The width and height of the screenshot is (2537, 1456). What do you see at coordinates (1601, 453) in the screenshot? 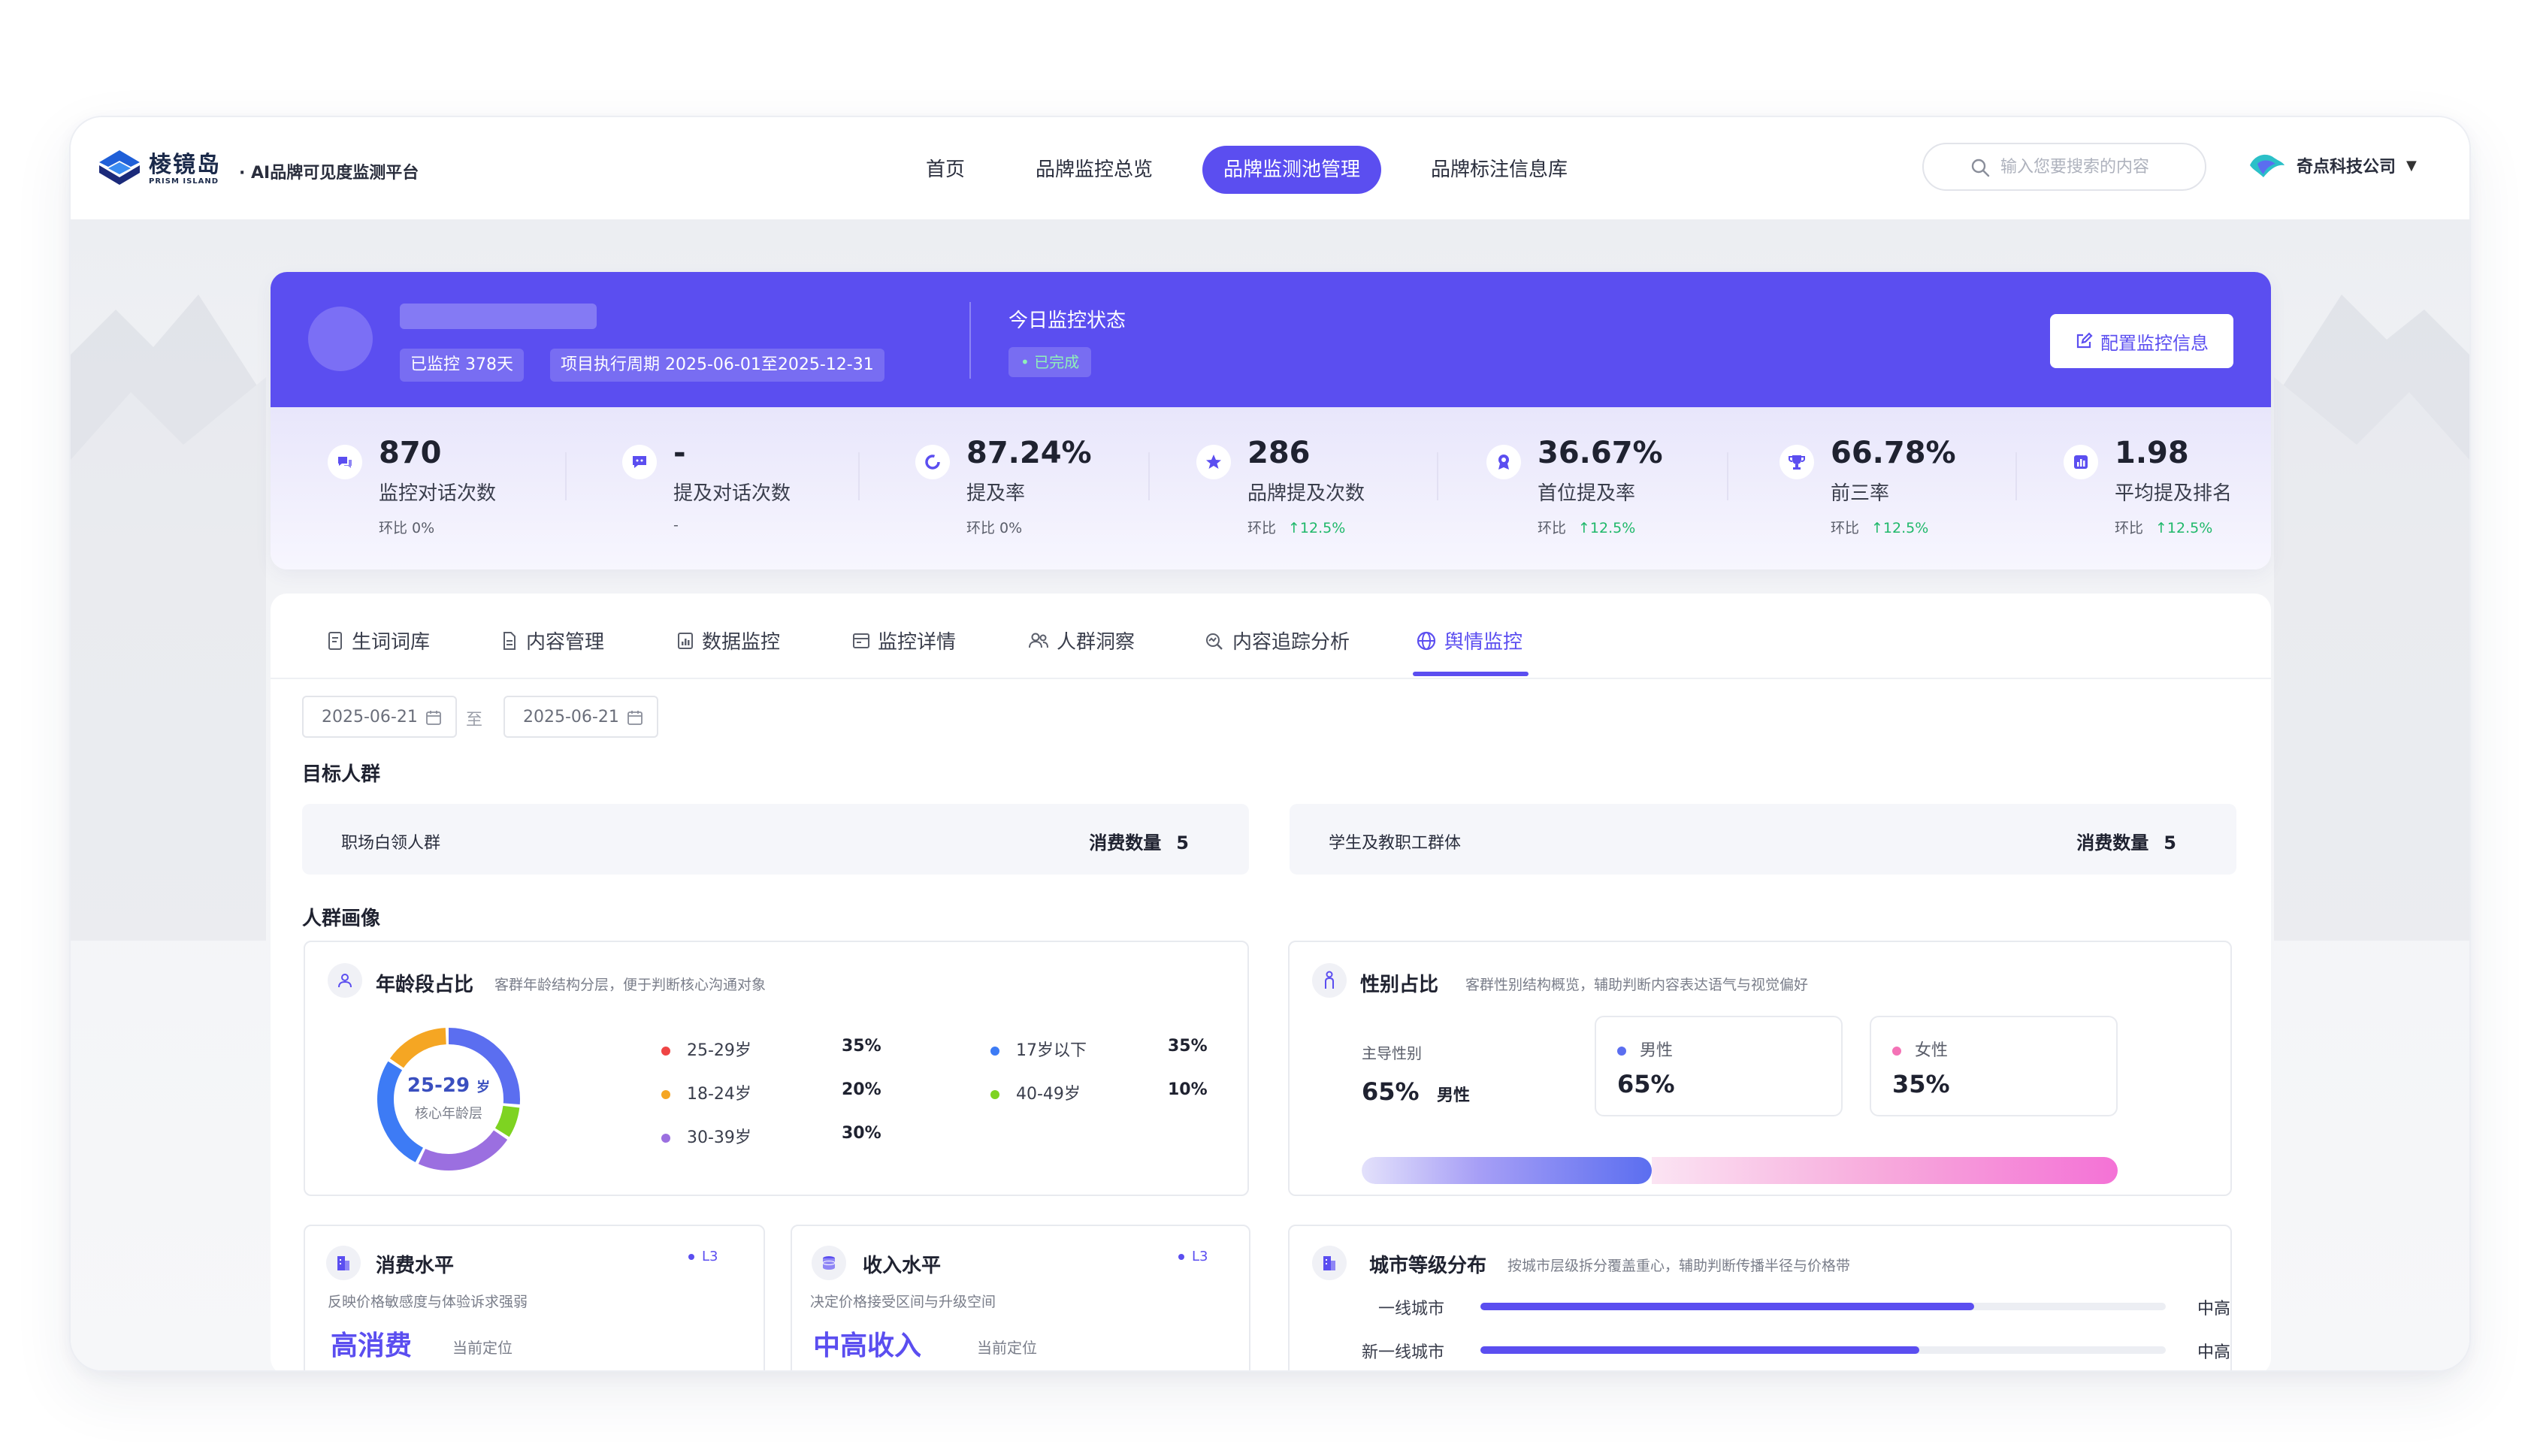
I see `stat-value: 36.67%` at bounding box center [1601, 453].